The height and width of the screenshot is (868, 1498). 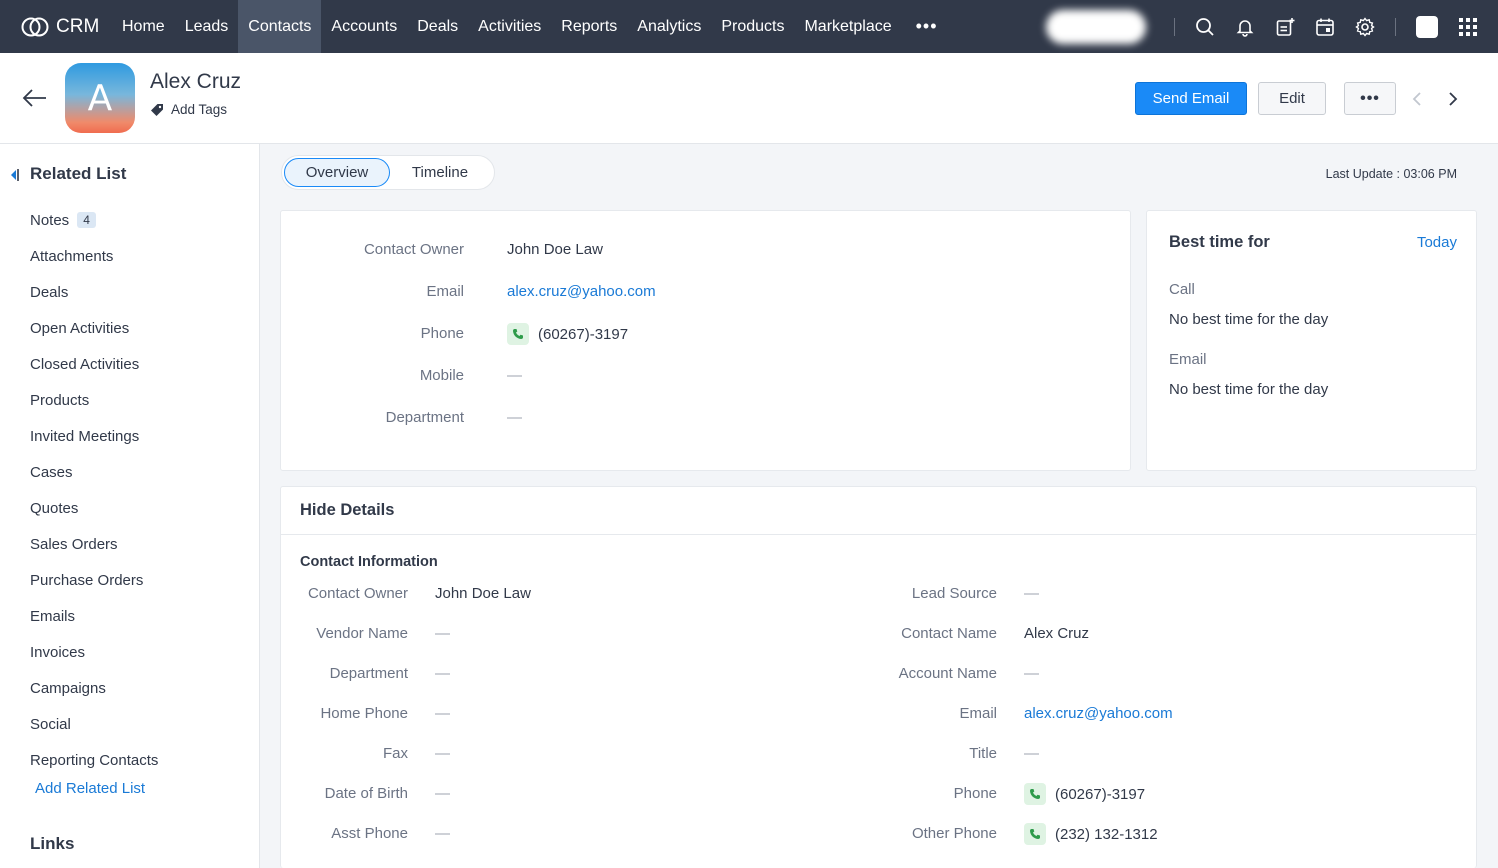 I want to click on related-item-label: Invoices, so click(x=58, y=652).